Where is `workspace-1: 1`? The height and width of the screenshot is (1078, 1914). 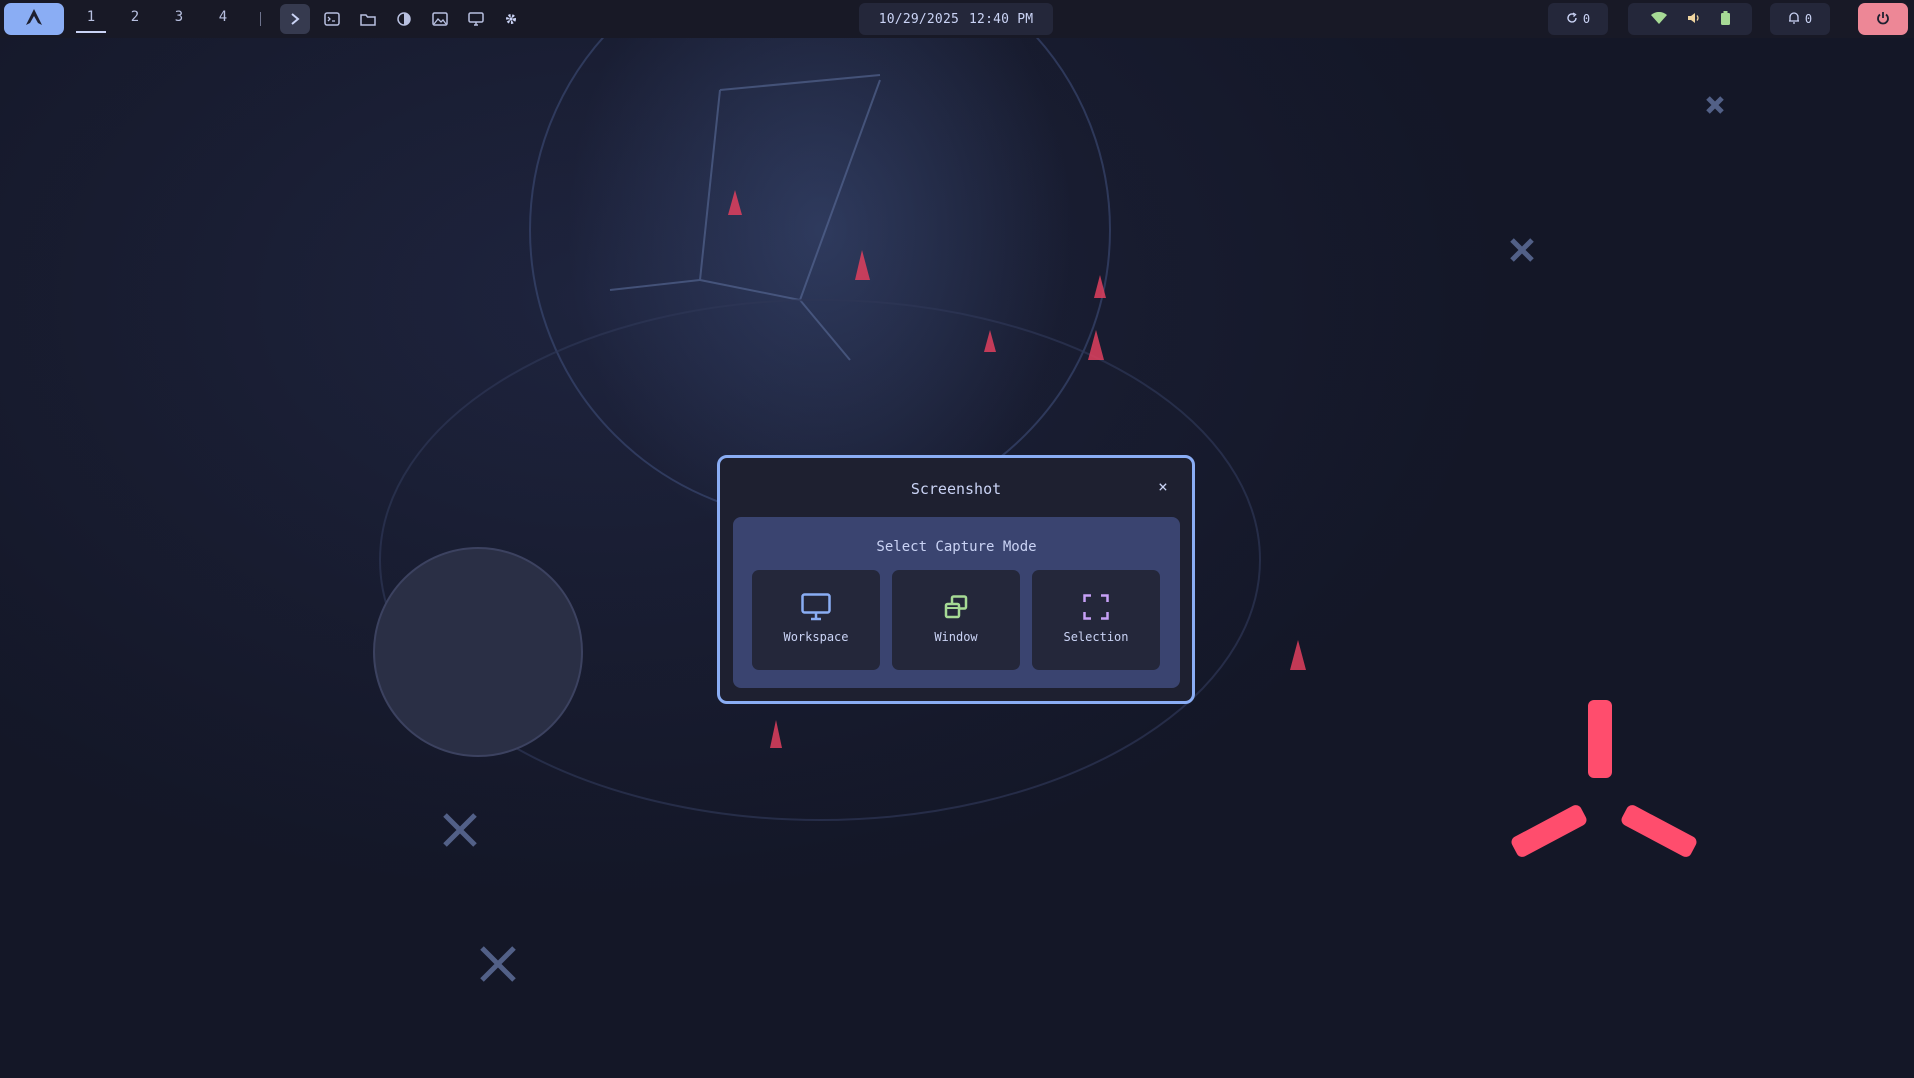
workspace-1: 1 is located at coordinates (91, 21).